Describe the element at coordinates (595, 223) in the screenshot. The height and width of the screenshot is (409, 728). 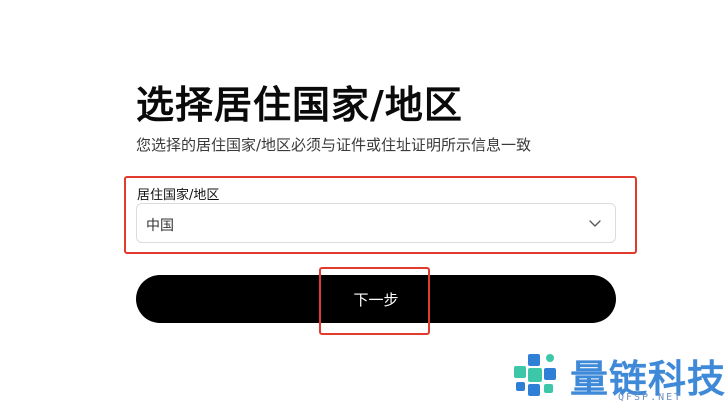
I see `chevron-down-icon` at that location.